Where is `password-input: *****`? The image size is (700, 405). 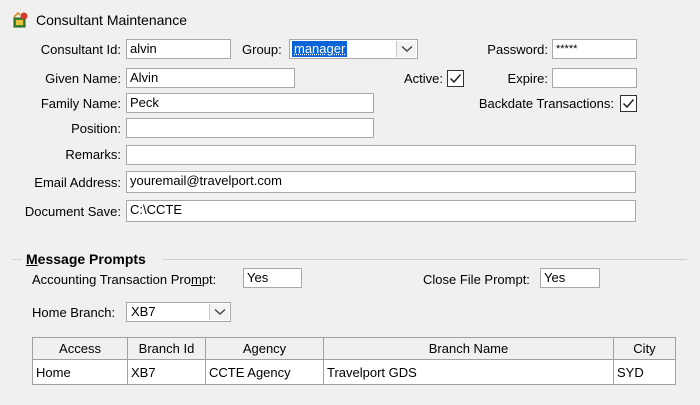
password-input: ***** is located at coordinates (594, 49).